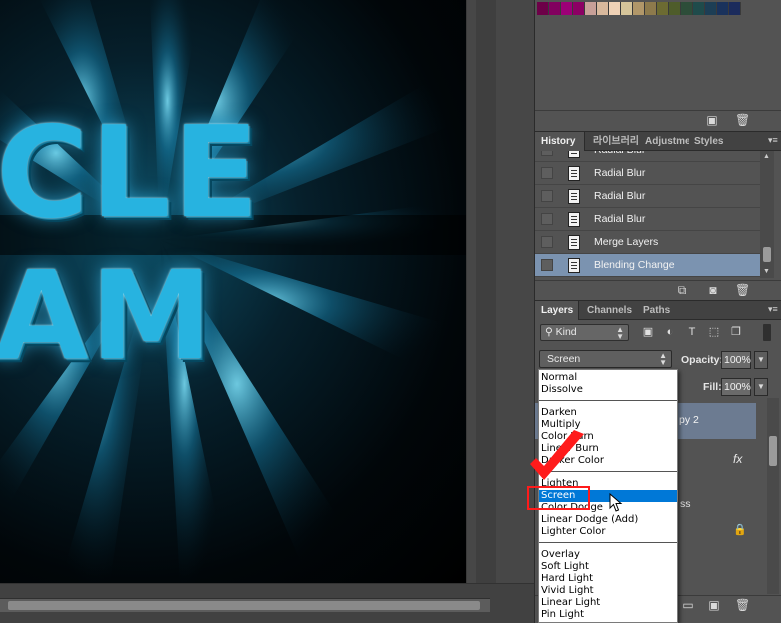 Image resolution: width=781 pixels, height=623 pixels. What do you see at coordinates (584, 332) in the screenshot?
I see `kind-filter-select: ⚲ Kind ▲ ▼` at bounding box center [584, 332].